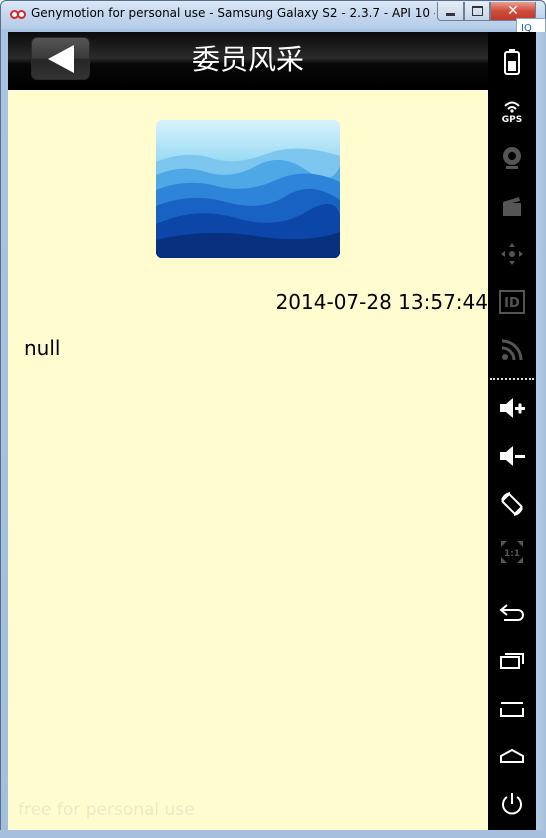 Image resolution: width=546 pixels, height=838 pixels. Describe the element at coordinates (106, 810) in the screenshot. I see `watermark-text: free for personal use` at that location.